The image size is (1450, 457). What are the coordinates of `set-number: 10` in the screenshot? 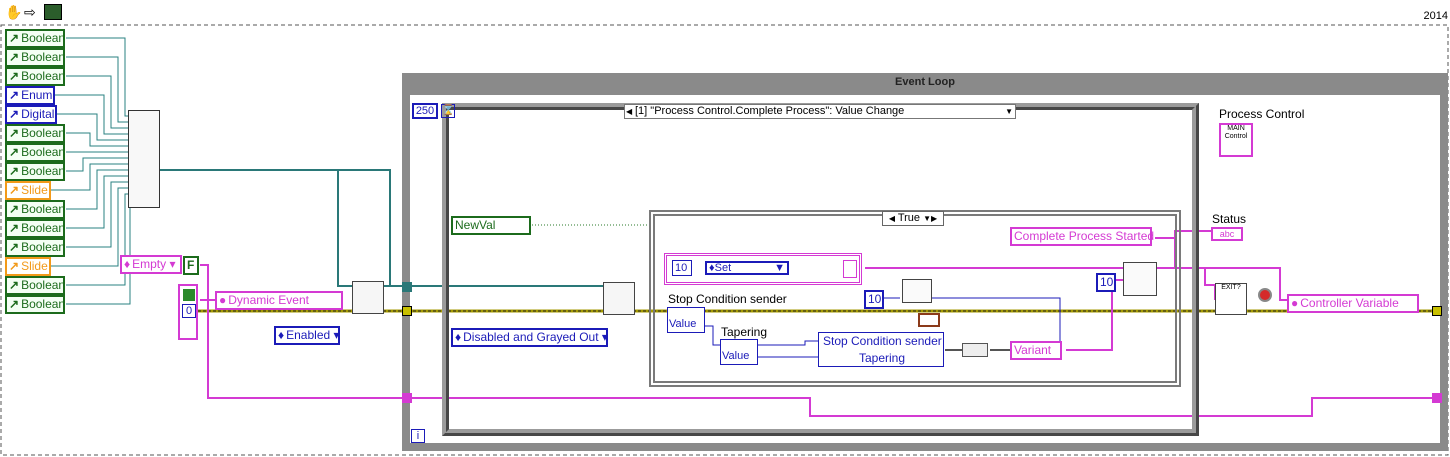 It's located at (682, 268).